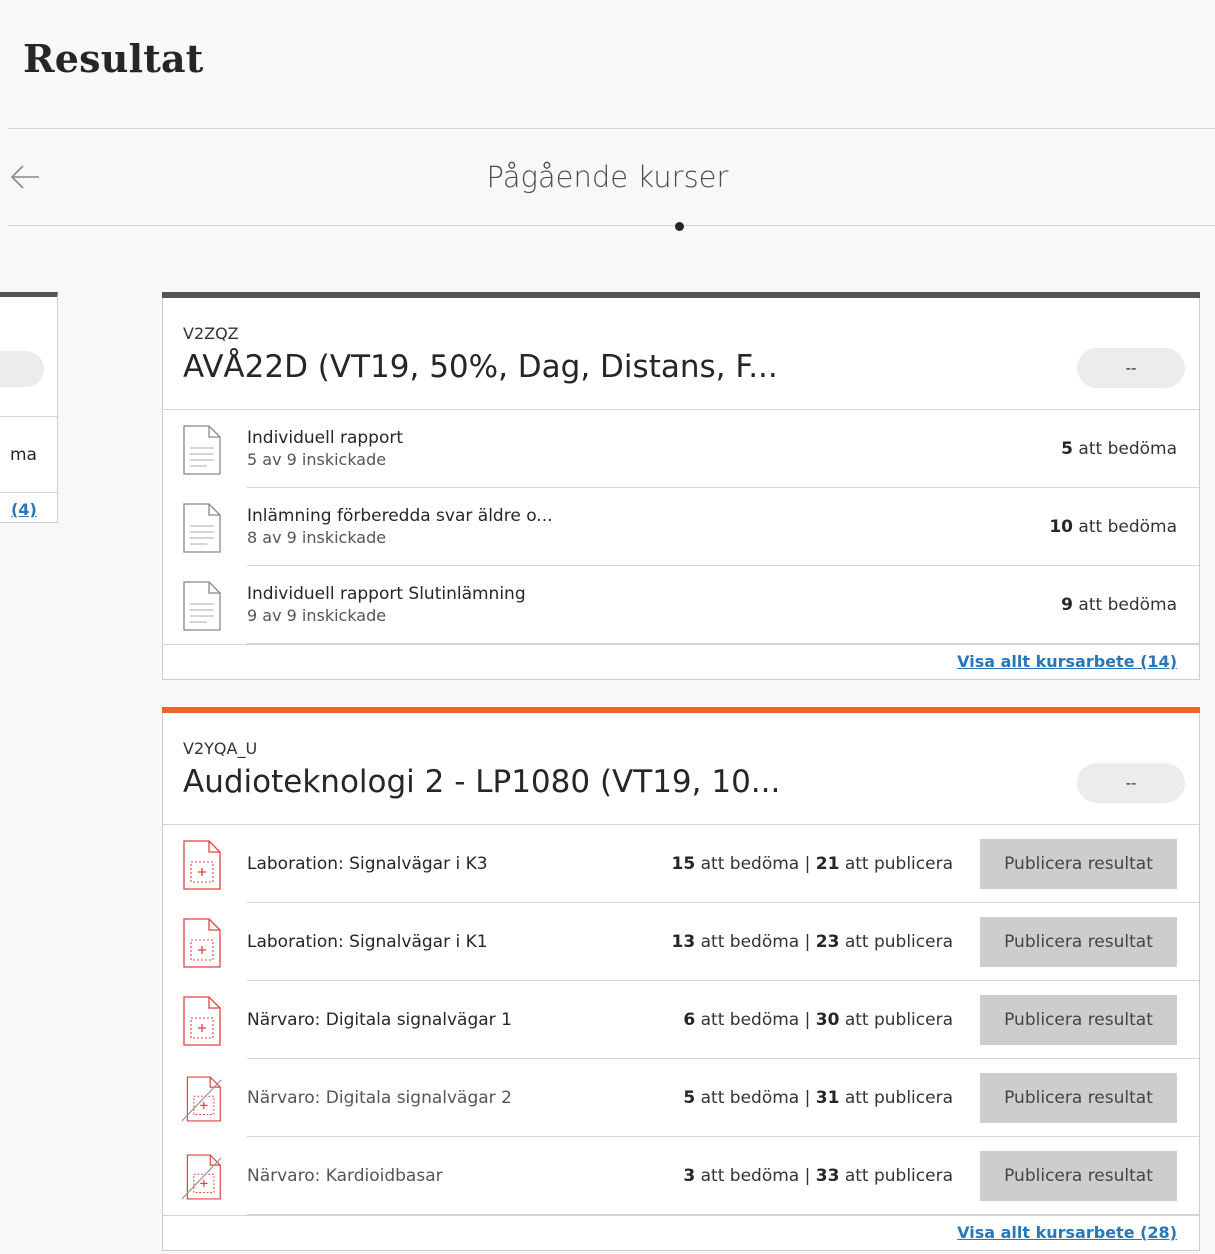 The width and height of the screenshot is (1215, 1254). Describe the element at coordinates (367, 942) in the screenshot. I see `item-title: Laboration: Signalvägar i K1` at that location.